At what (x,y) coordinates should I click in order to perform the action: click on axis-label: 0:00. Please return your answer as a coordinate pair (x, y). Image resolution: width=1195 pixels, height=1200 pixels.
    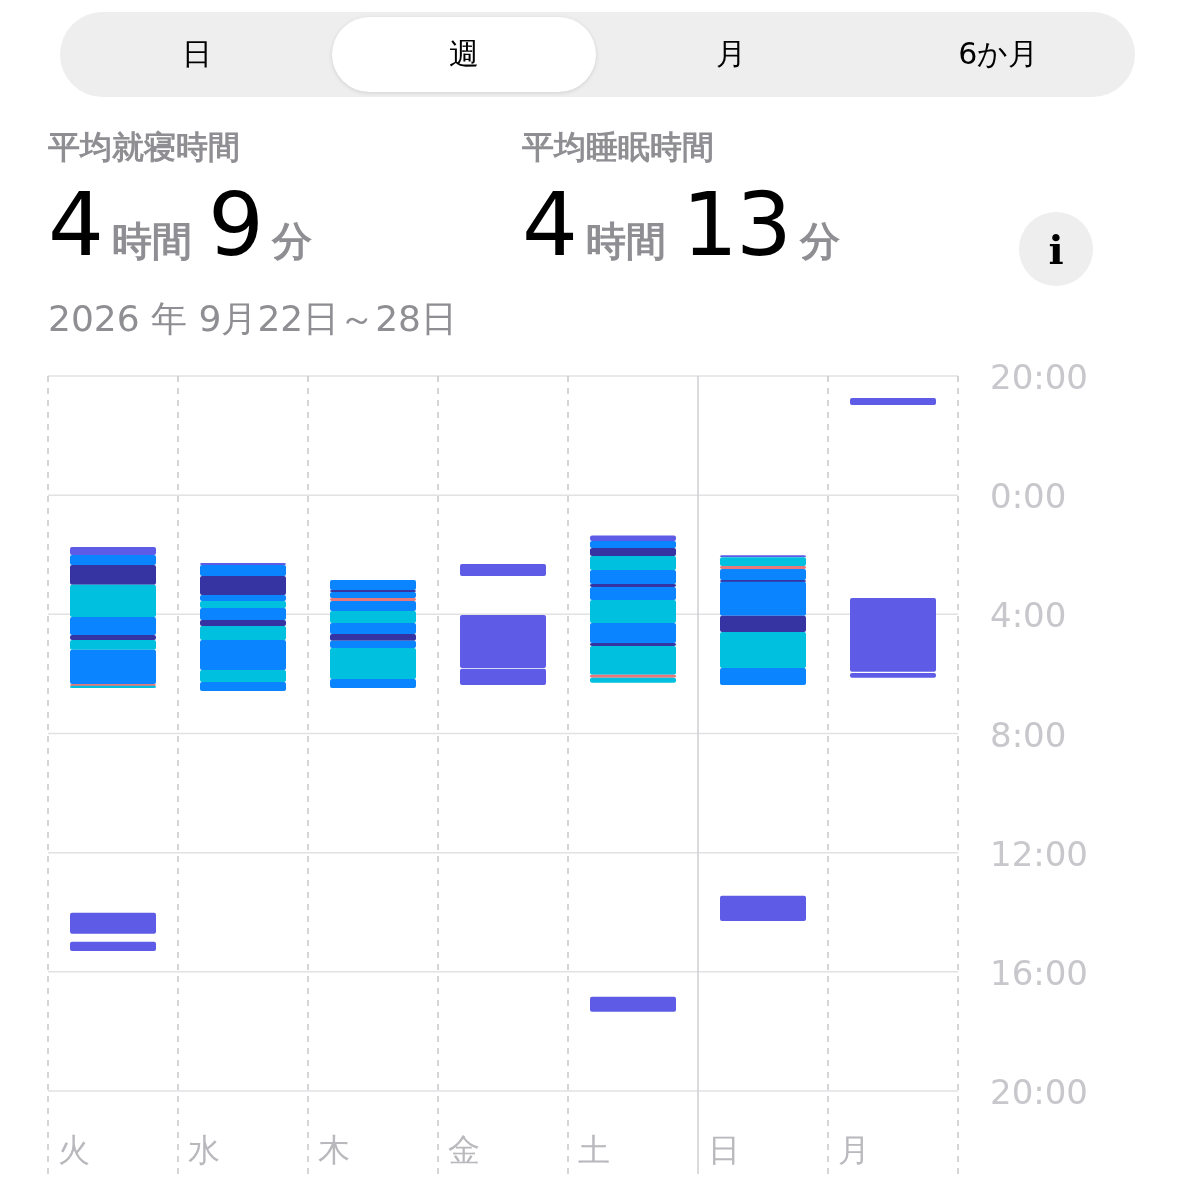
    Looking at the image, I should click on (1028, 496).